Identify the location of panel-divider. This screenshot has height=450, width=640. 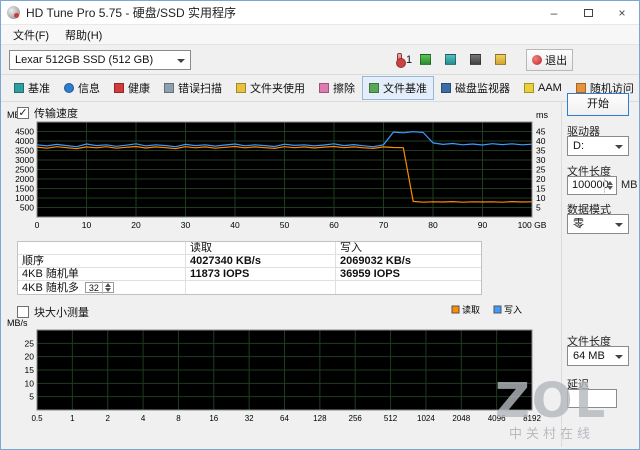
(561, 274).